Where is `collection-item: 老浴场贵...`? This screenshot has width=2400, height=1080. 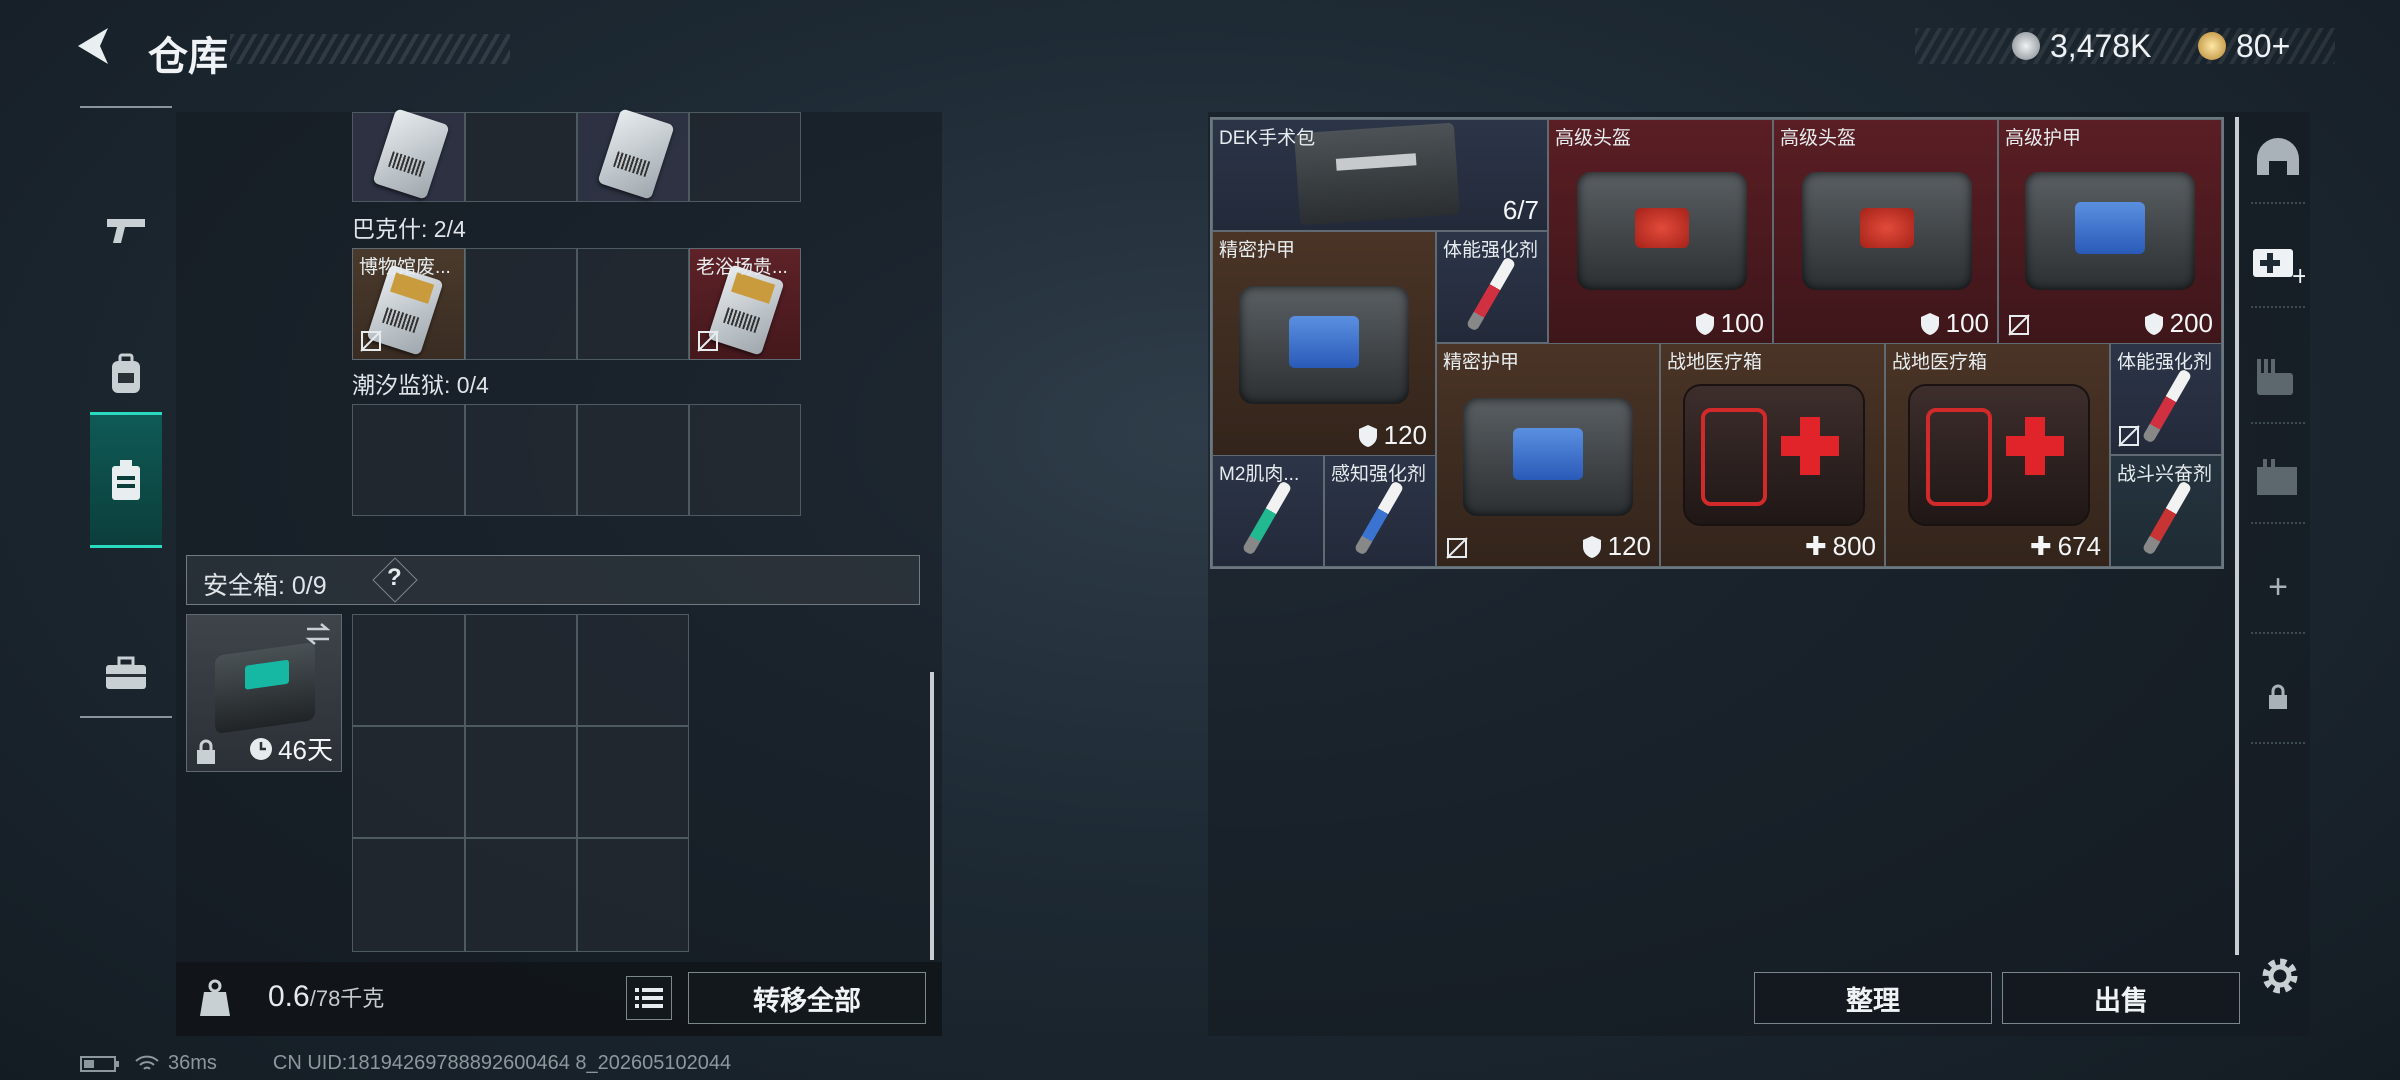 collection-item: 老浴场贵... is located at coordinates (745, 304).